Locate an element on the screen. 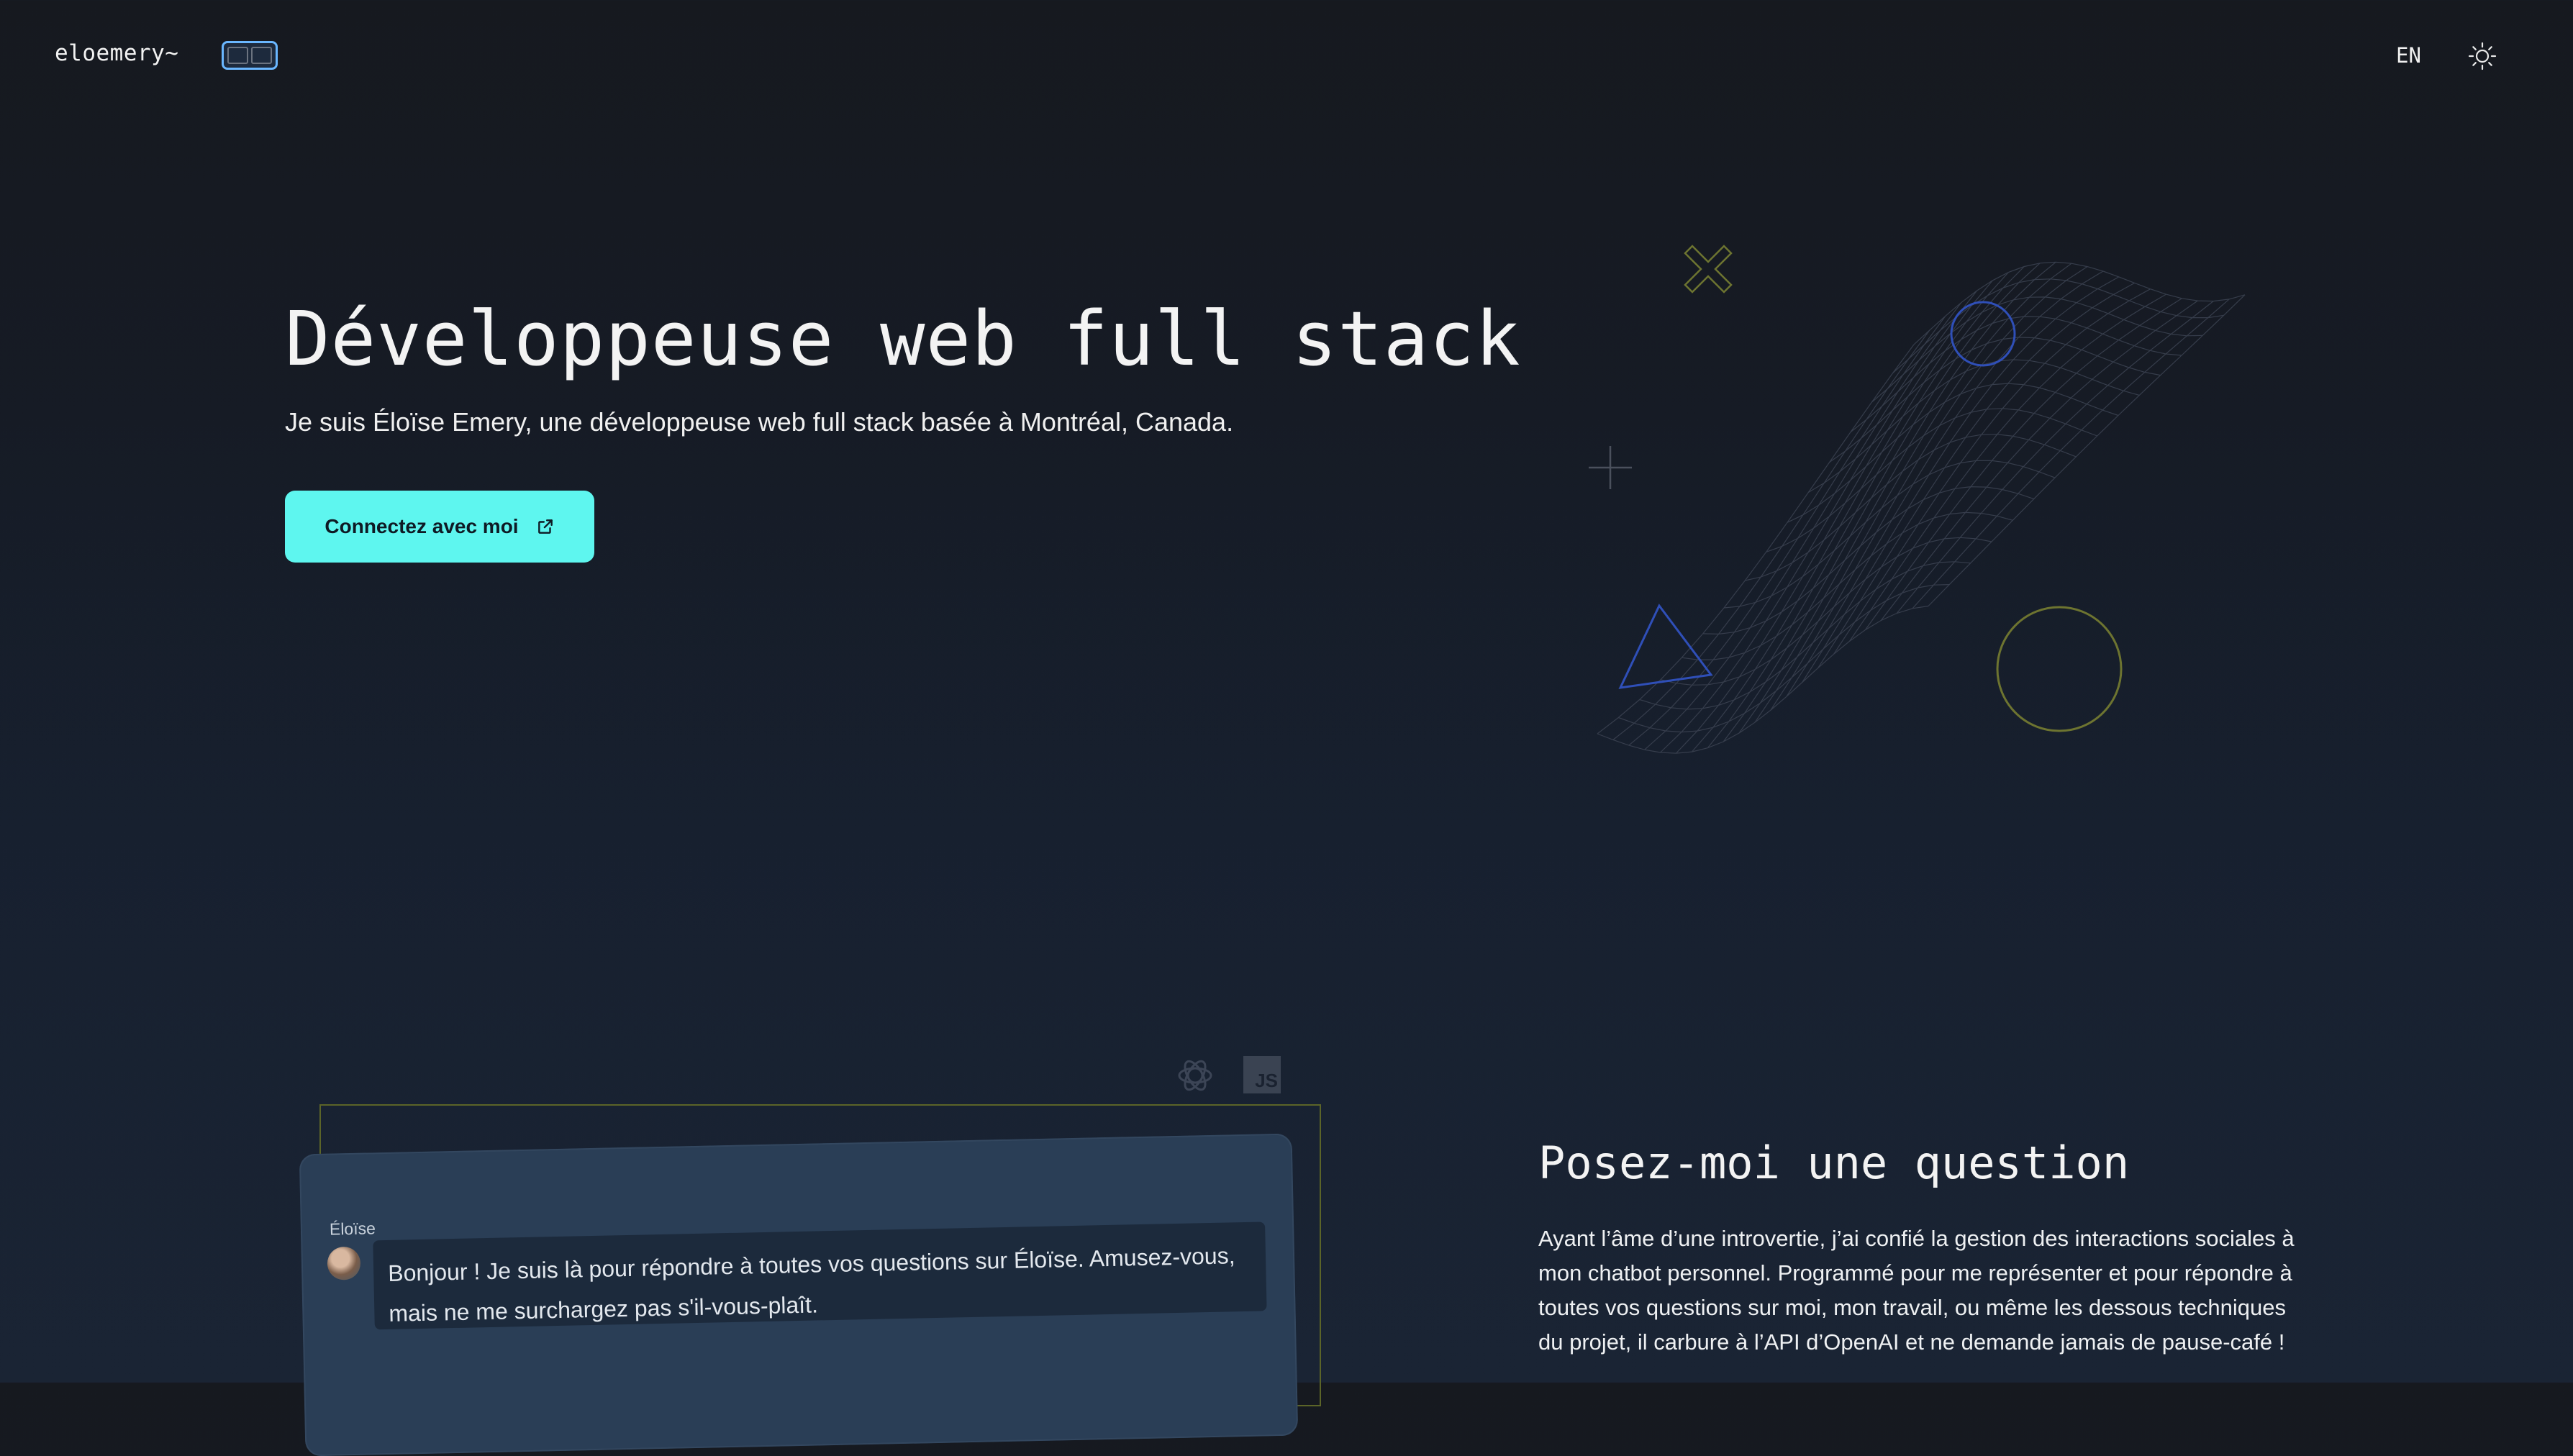 This screenshot has width=2573, height=1456. hero-decorative-art is located at coordinates (1917, 499).